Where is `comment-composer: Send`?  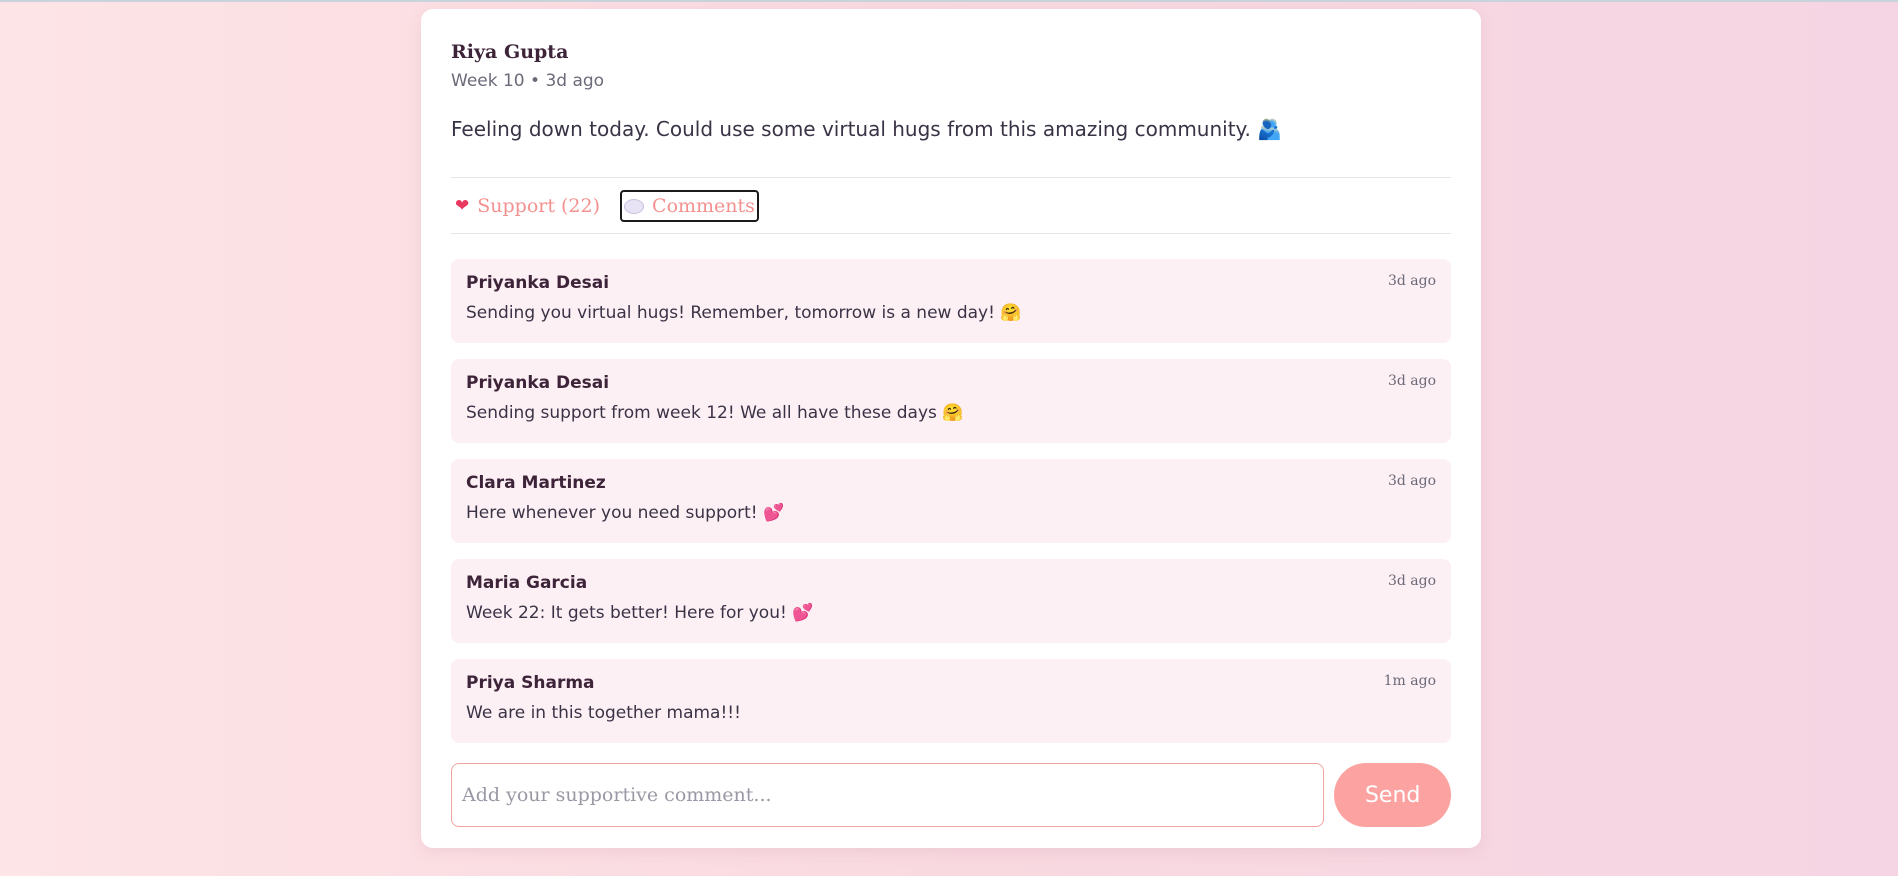 comment-composer: Send is located at coordinates (951, 795).